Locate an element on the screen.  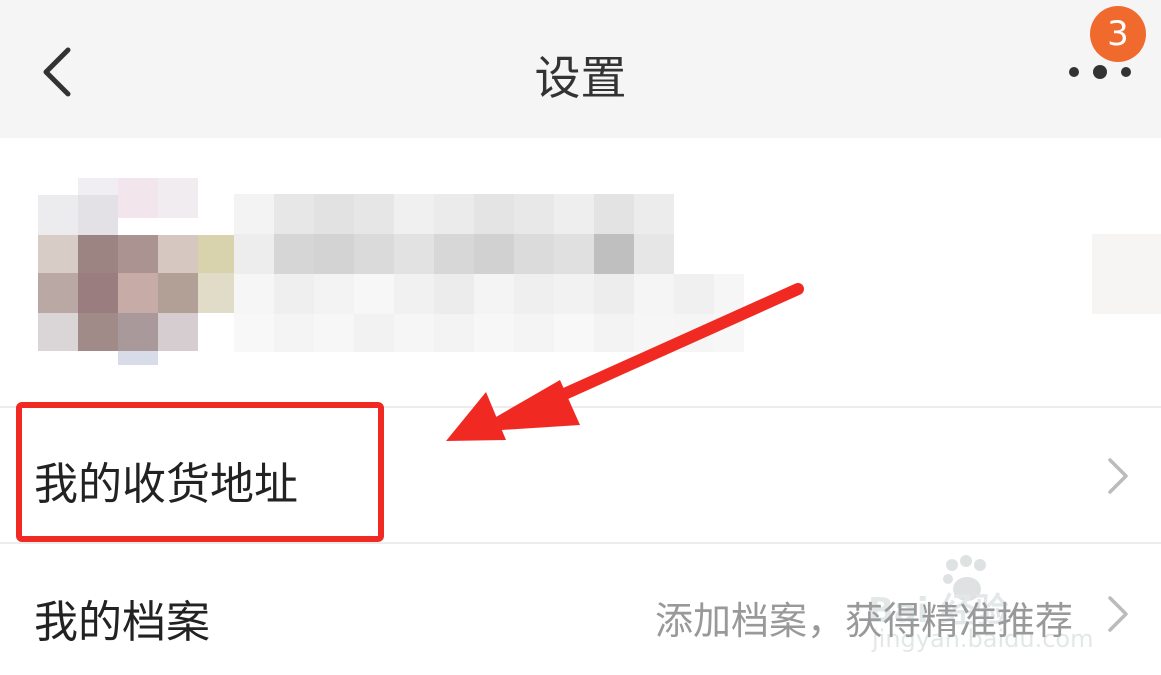
blurred-avatar is located at coordinates (138, 271).